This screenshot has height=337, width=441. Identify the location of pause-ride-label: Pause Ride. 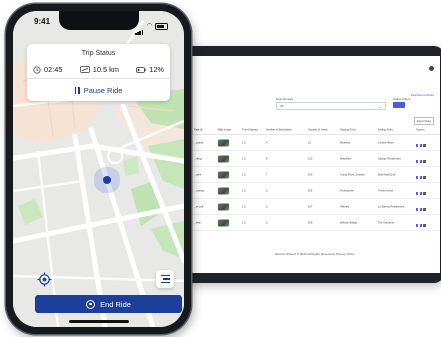
(103, 90).